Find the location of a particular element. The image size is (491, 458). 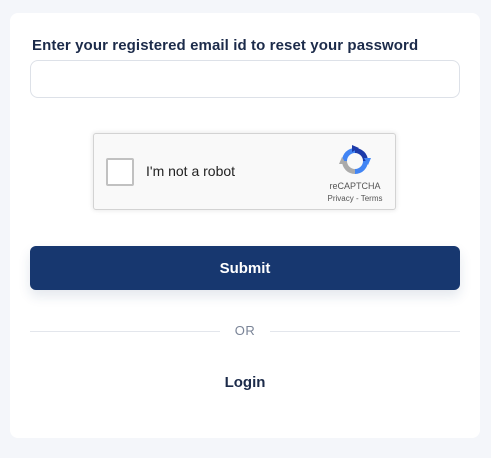

login-link: Login is located at coordinates (245, 382).